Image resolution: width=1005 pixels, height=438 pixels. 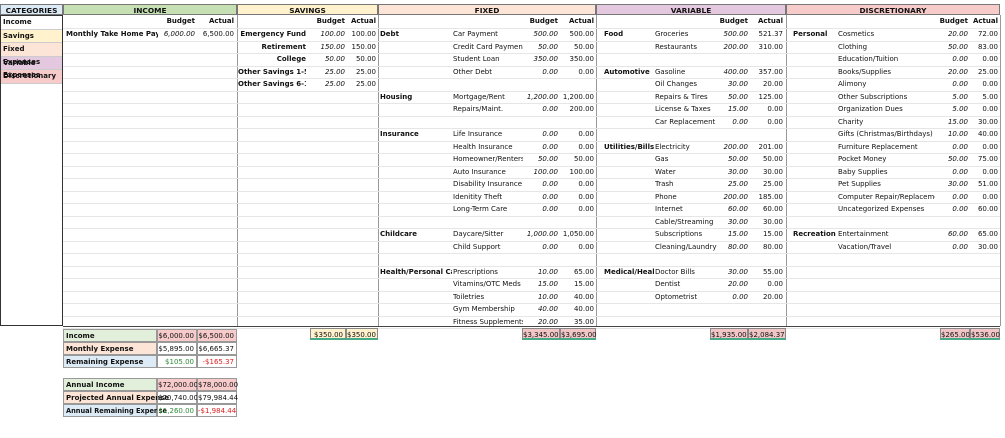 What do you see at coordinates (488, 72) in the screenshot?
I see `fixed-row-label: Other Debt` at bounding box center [488, 72].